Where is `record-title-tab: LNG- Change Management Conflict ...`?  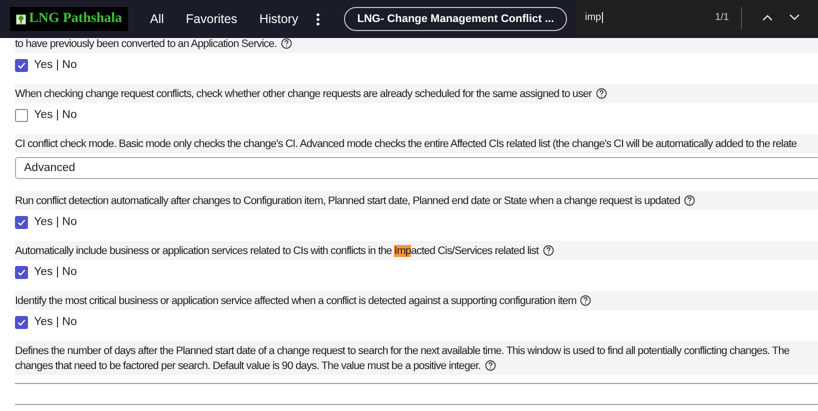
record-title-tab: LNG- Change Management Conflict ... is located at coordinates (456, 19).